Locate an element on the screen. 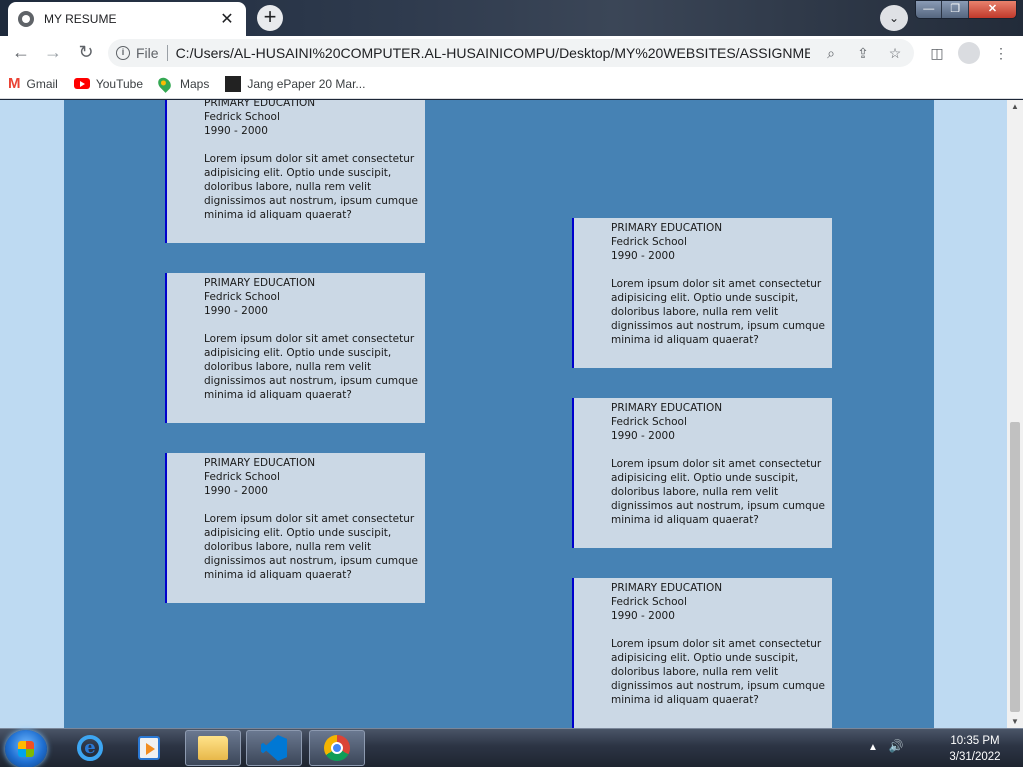  window-controls: — ❐ ✕ is located at coordinates (966, 9).